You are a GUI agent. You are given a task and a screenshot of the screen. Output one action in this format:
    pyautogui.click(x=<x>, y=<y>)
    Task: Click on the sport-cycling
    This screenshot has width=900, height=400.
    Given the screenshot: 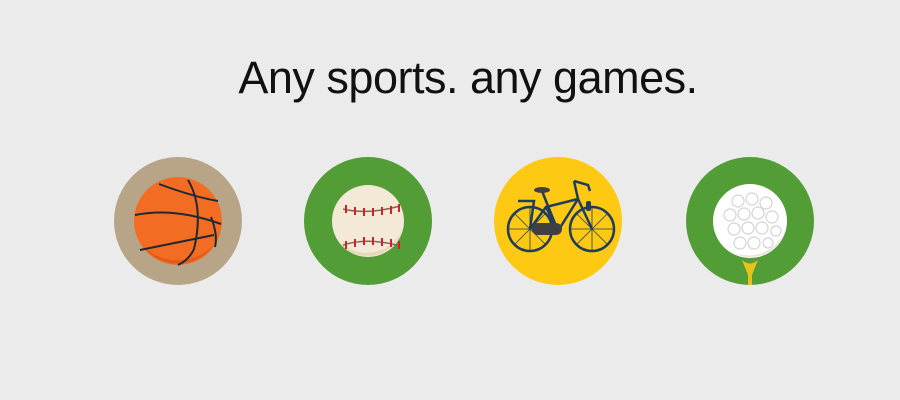 What is the action you would take?
    pyautogui.click(x=558, y=221)
    